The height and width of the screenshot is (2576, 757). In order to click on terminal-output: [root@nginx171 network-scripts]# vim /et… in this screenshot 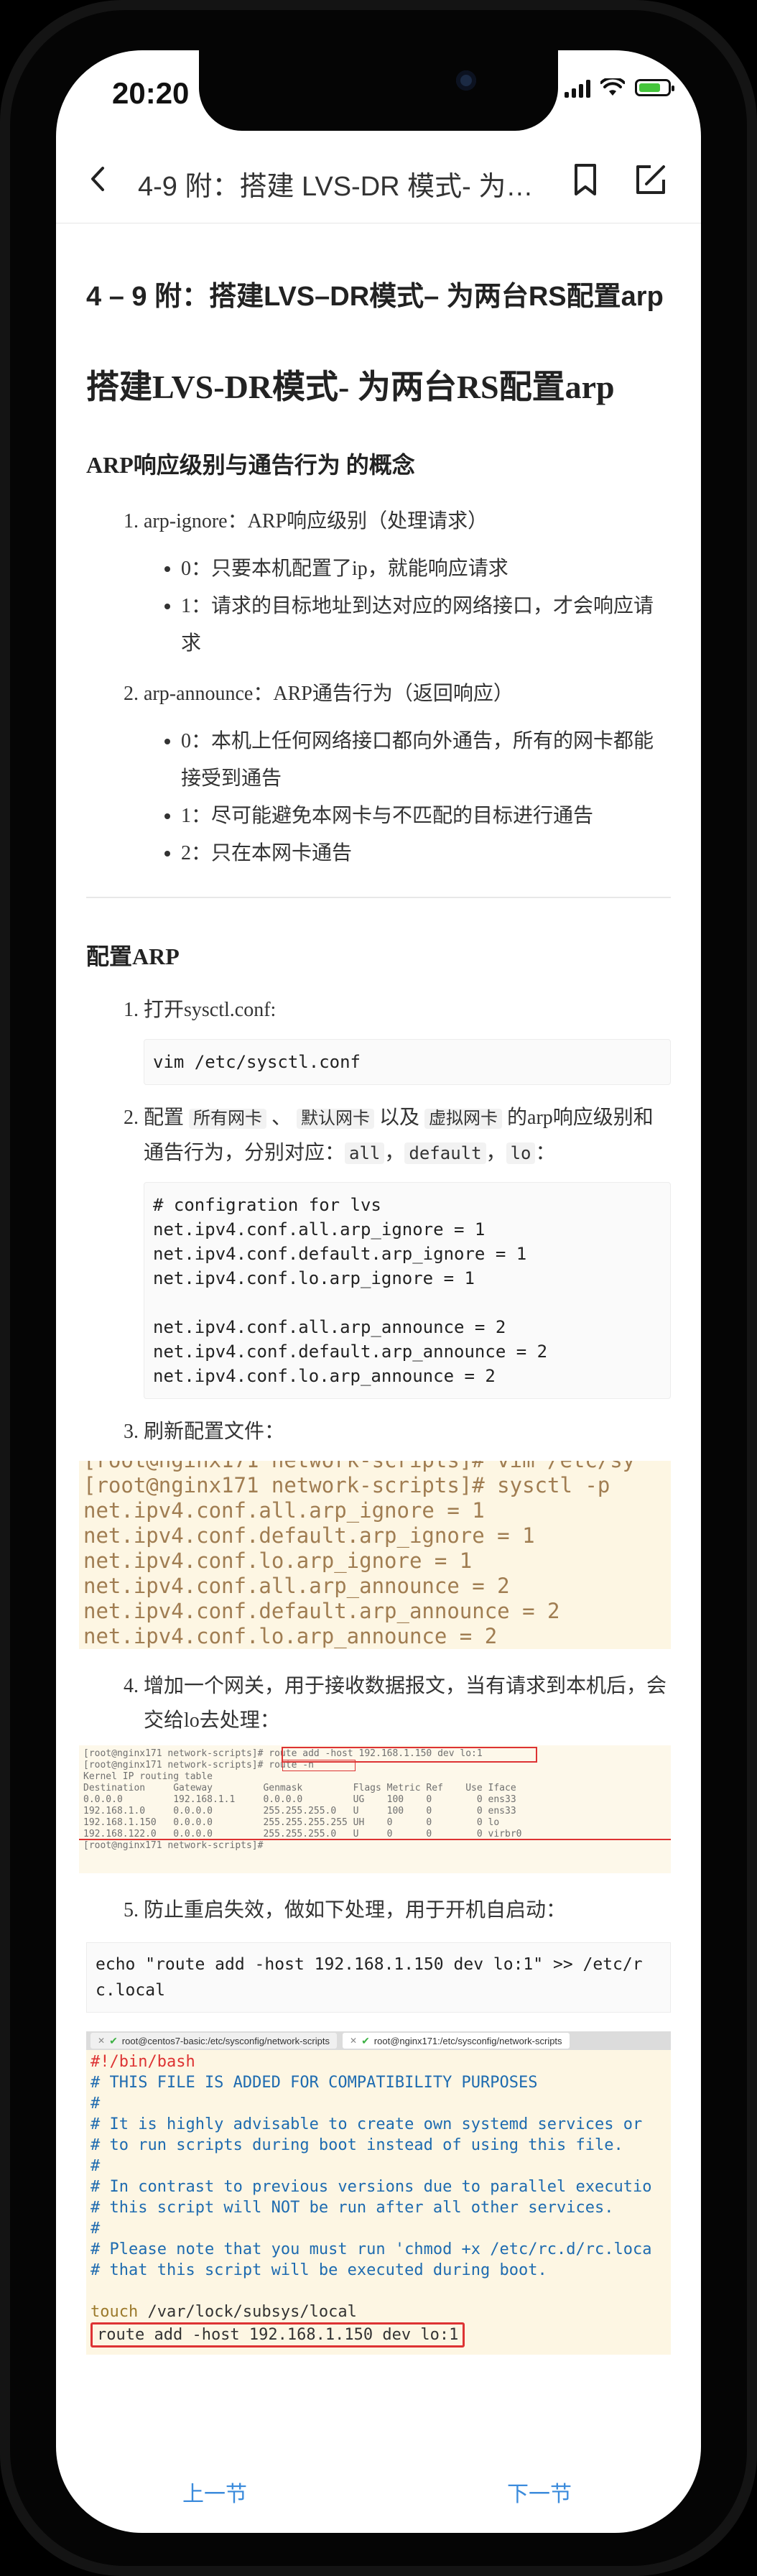, I will do `click(359, 1554)`.